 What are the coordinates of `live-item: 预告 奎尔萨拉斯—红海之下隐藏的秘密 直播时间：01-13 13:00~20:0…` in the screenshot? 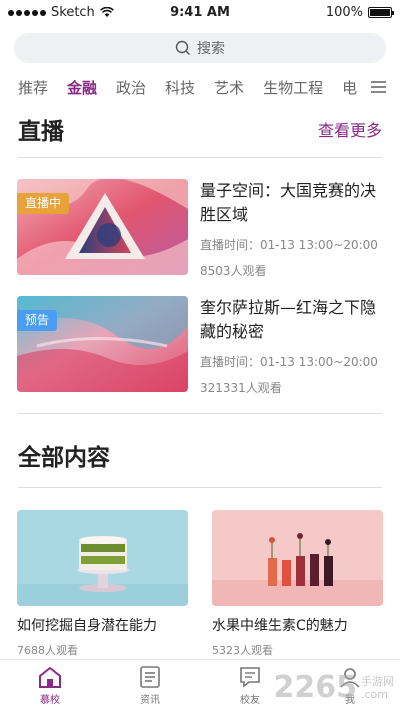 It's located at (200, 346).